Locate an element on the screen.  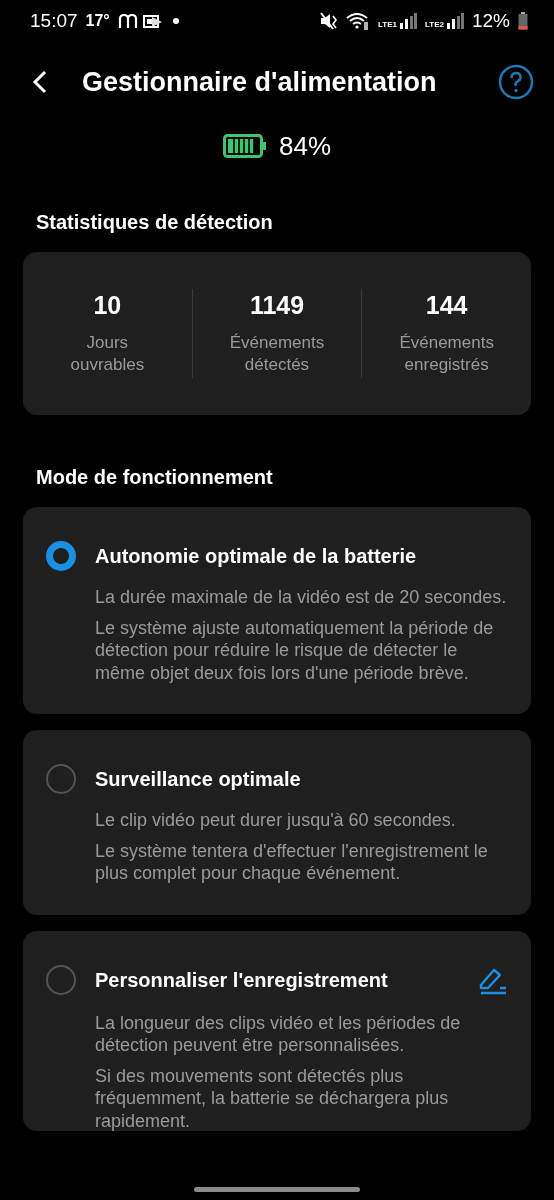
app-notification-icon is located at coordinates (140, 21).